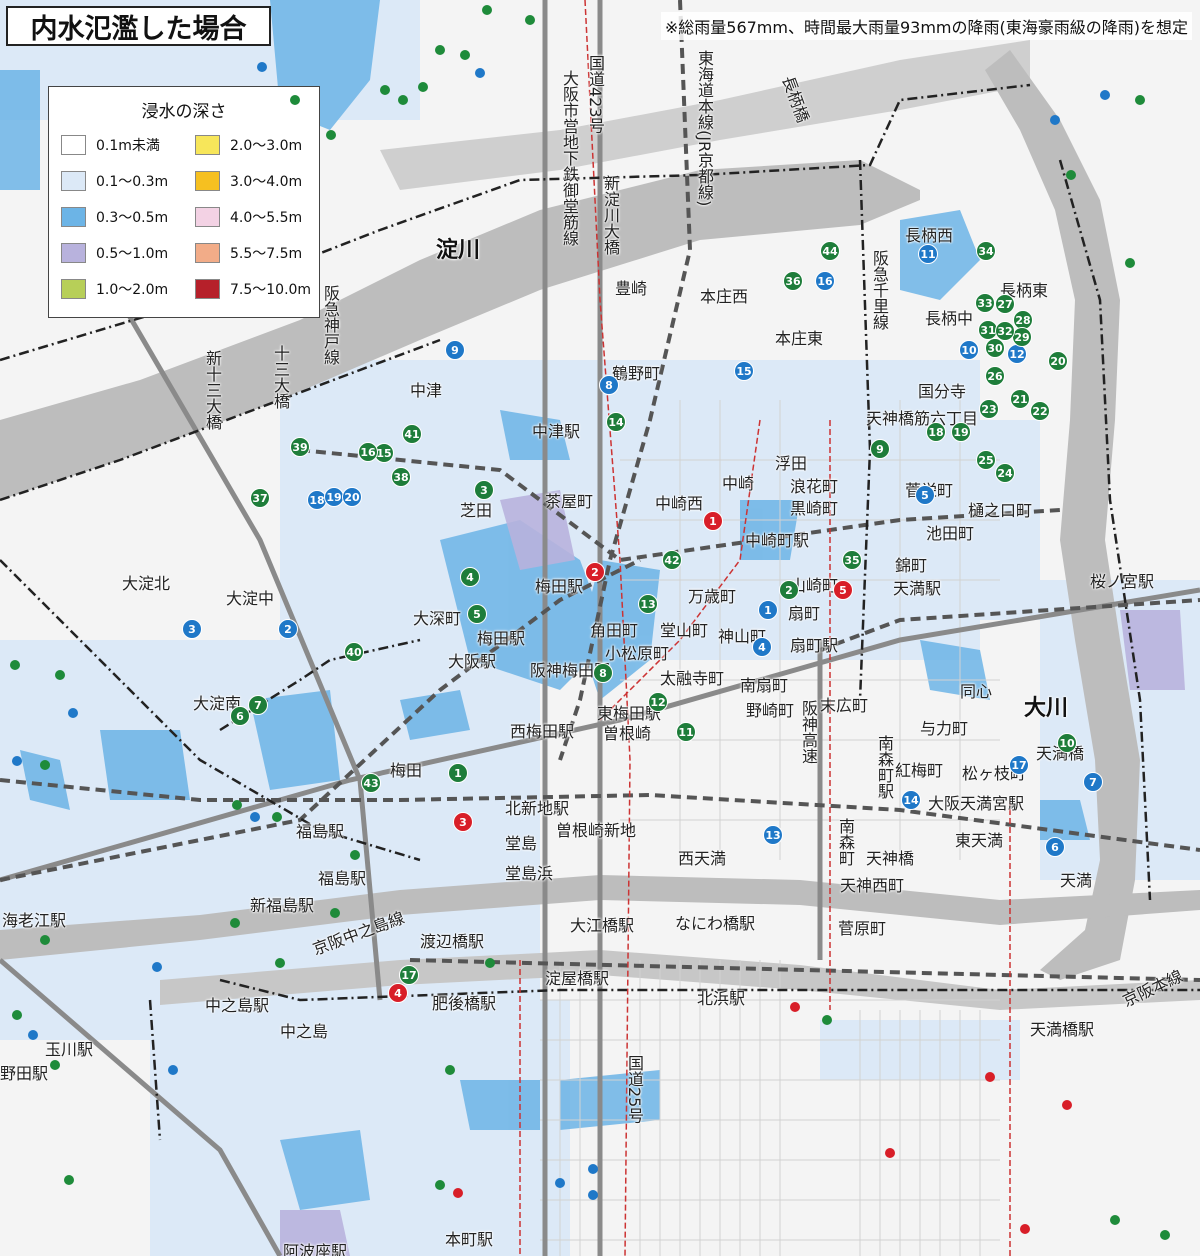 This screenshot has height=1256, width=1200. Describe the element at coordinates (1020, 399) in the screenshot. I see `shelter-marker-green: 21` at that location.